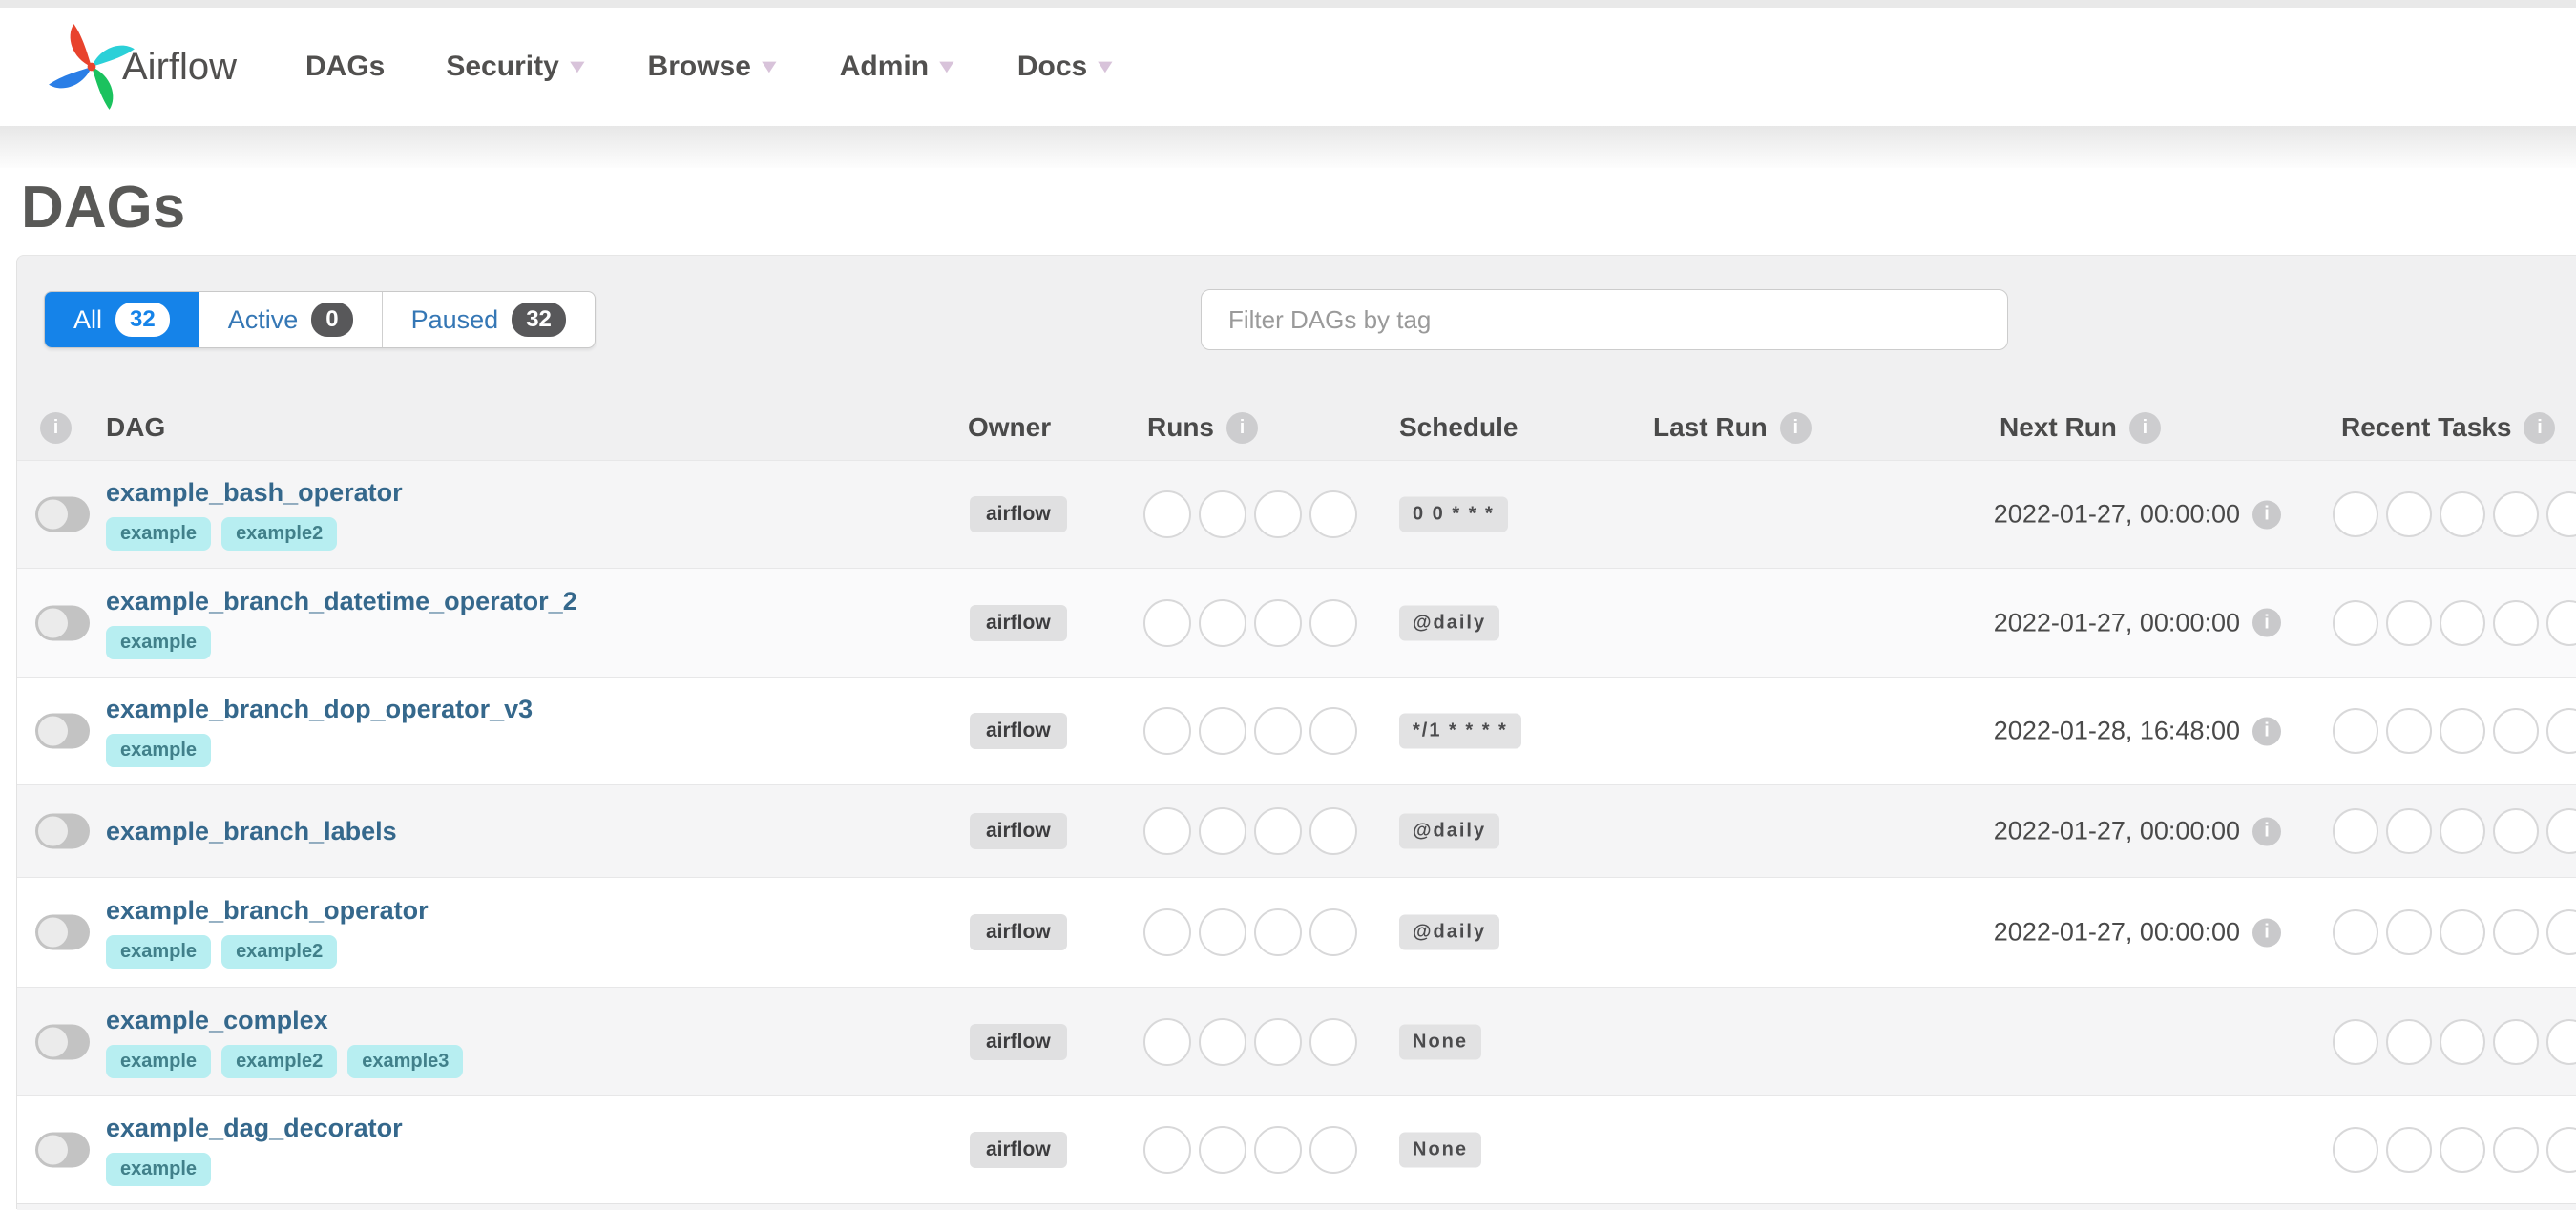  Describe the element at coordinates (517, 67) in the screenshot. I see `nav-item-security: Security ▼` at that location.